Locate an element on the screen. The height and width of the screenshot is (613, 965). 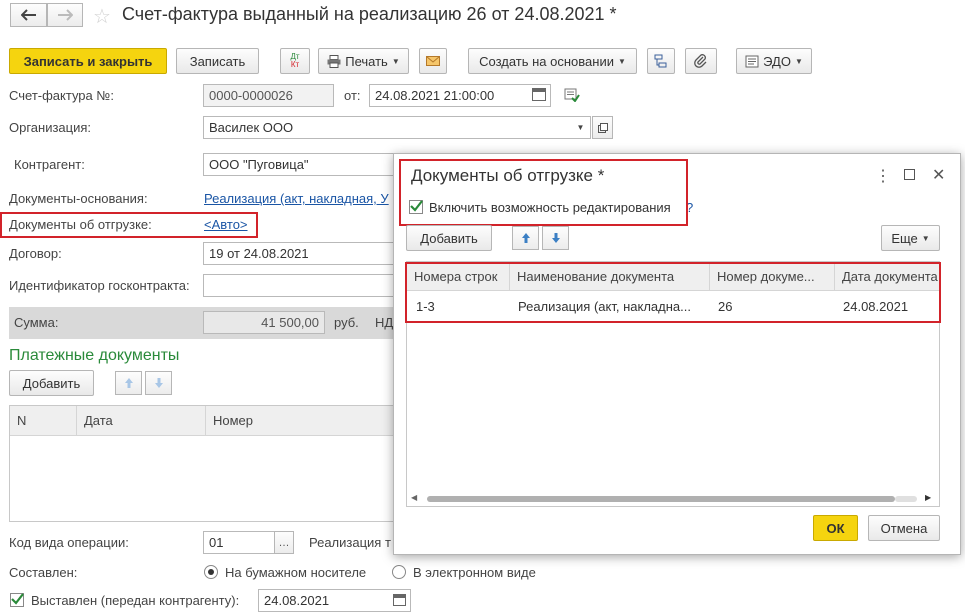
dialog-more-label: Еще is located at coordinates (904, 238).